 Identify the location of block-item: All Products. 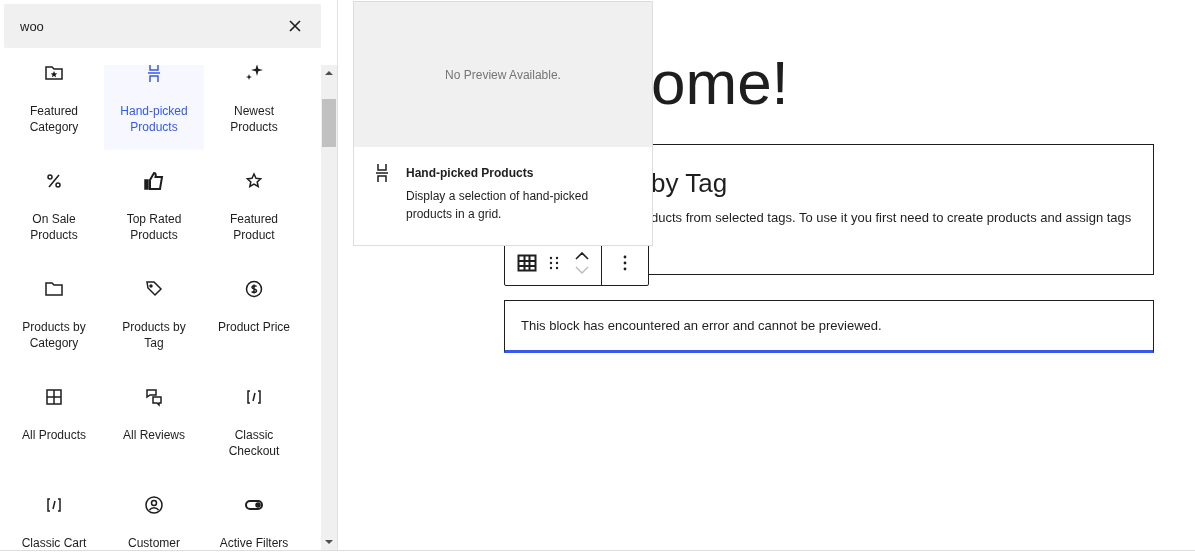
(54, 423).